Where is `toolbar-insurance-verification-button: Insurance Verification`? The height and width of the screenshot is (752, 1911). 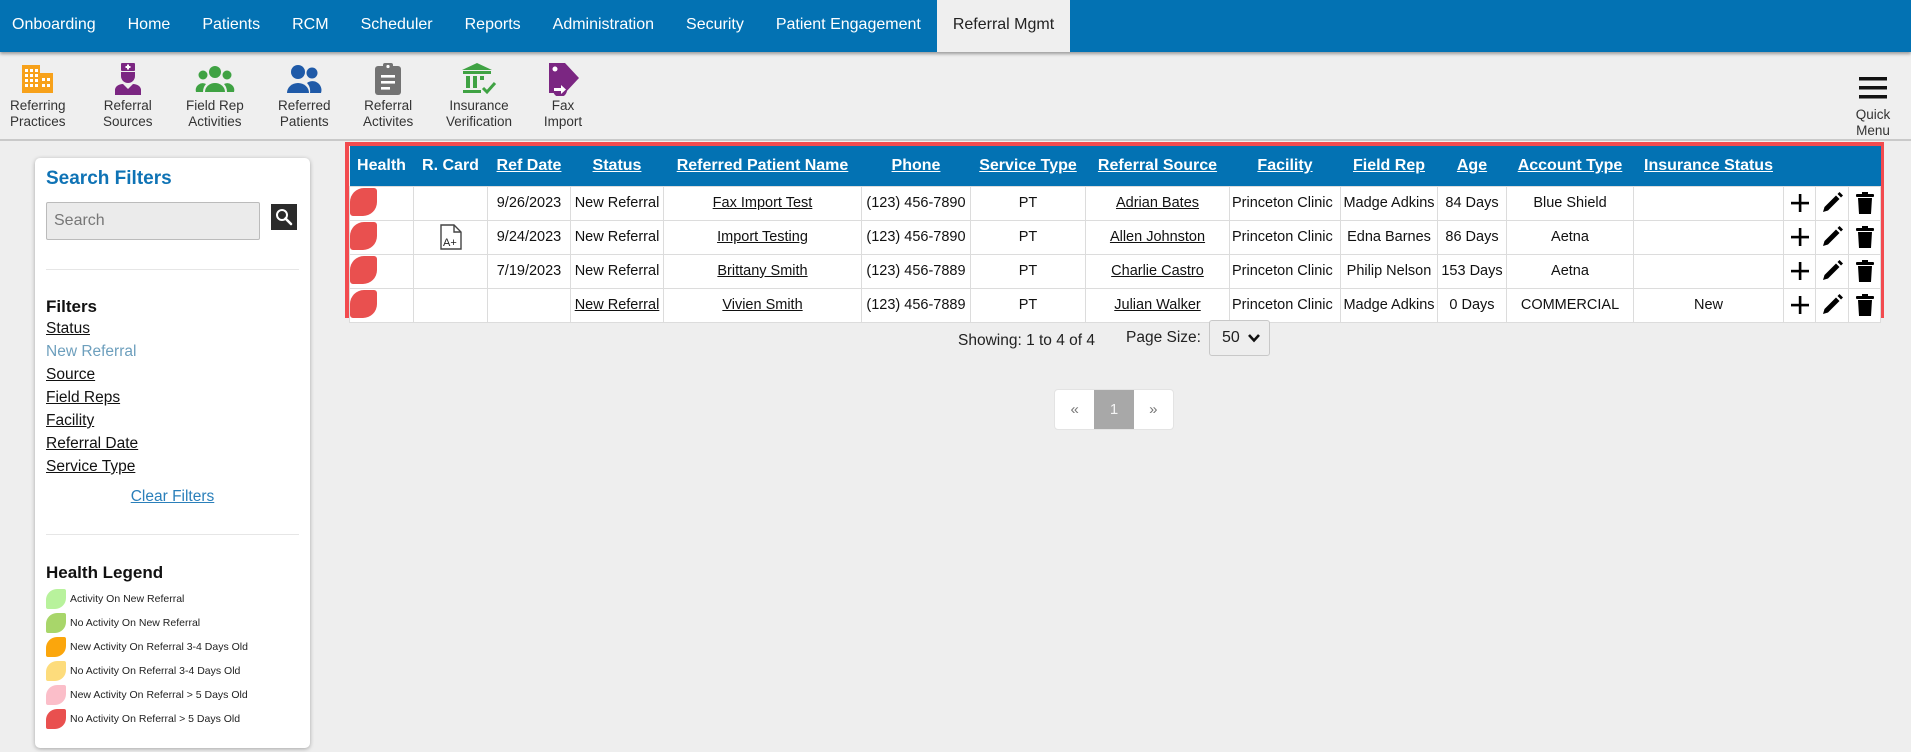 toolbar-insurance-verification-button: Insurance Verification is located at coordinates (479, 91).